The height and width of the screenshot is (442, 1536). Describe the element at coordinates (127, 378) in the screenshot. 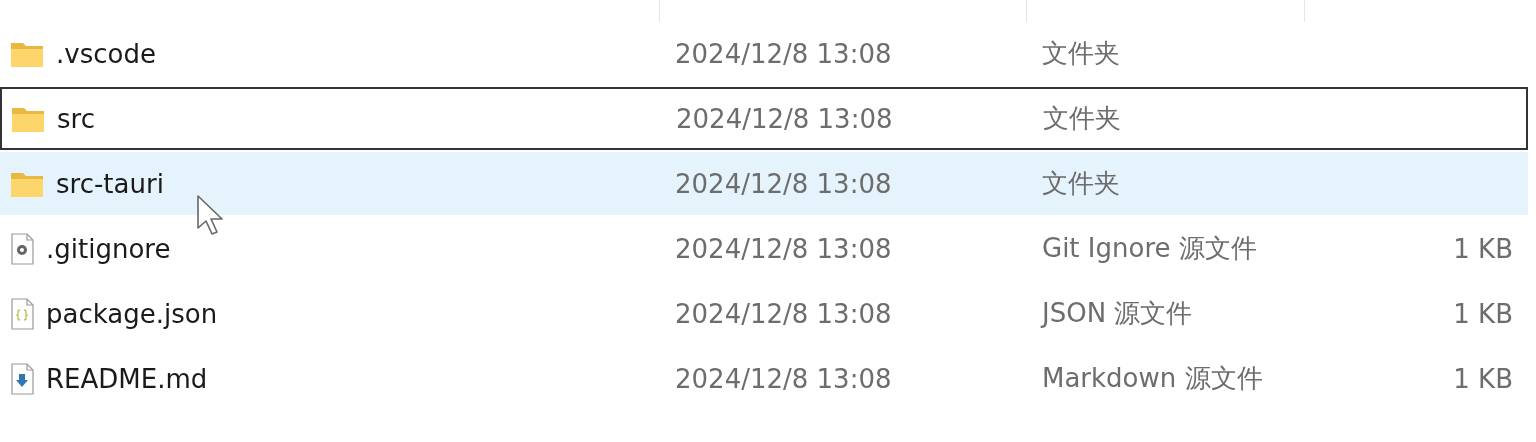

I see `file-name: README.md` at that location.